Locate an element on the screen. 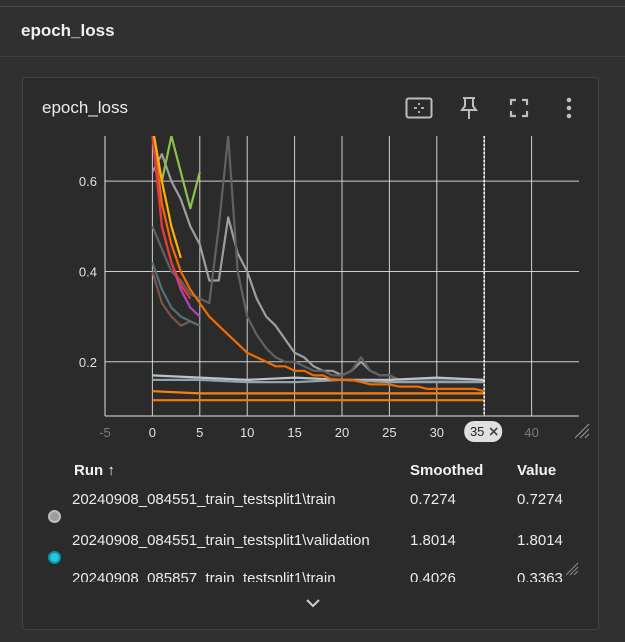 The width and height of the screenshot is (625, 642). x-tick-label: -5 is located at coordinates (105, 432).